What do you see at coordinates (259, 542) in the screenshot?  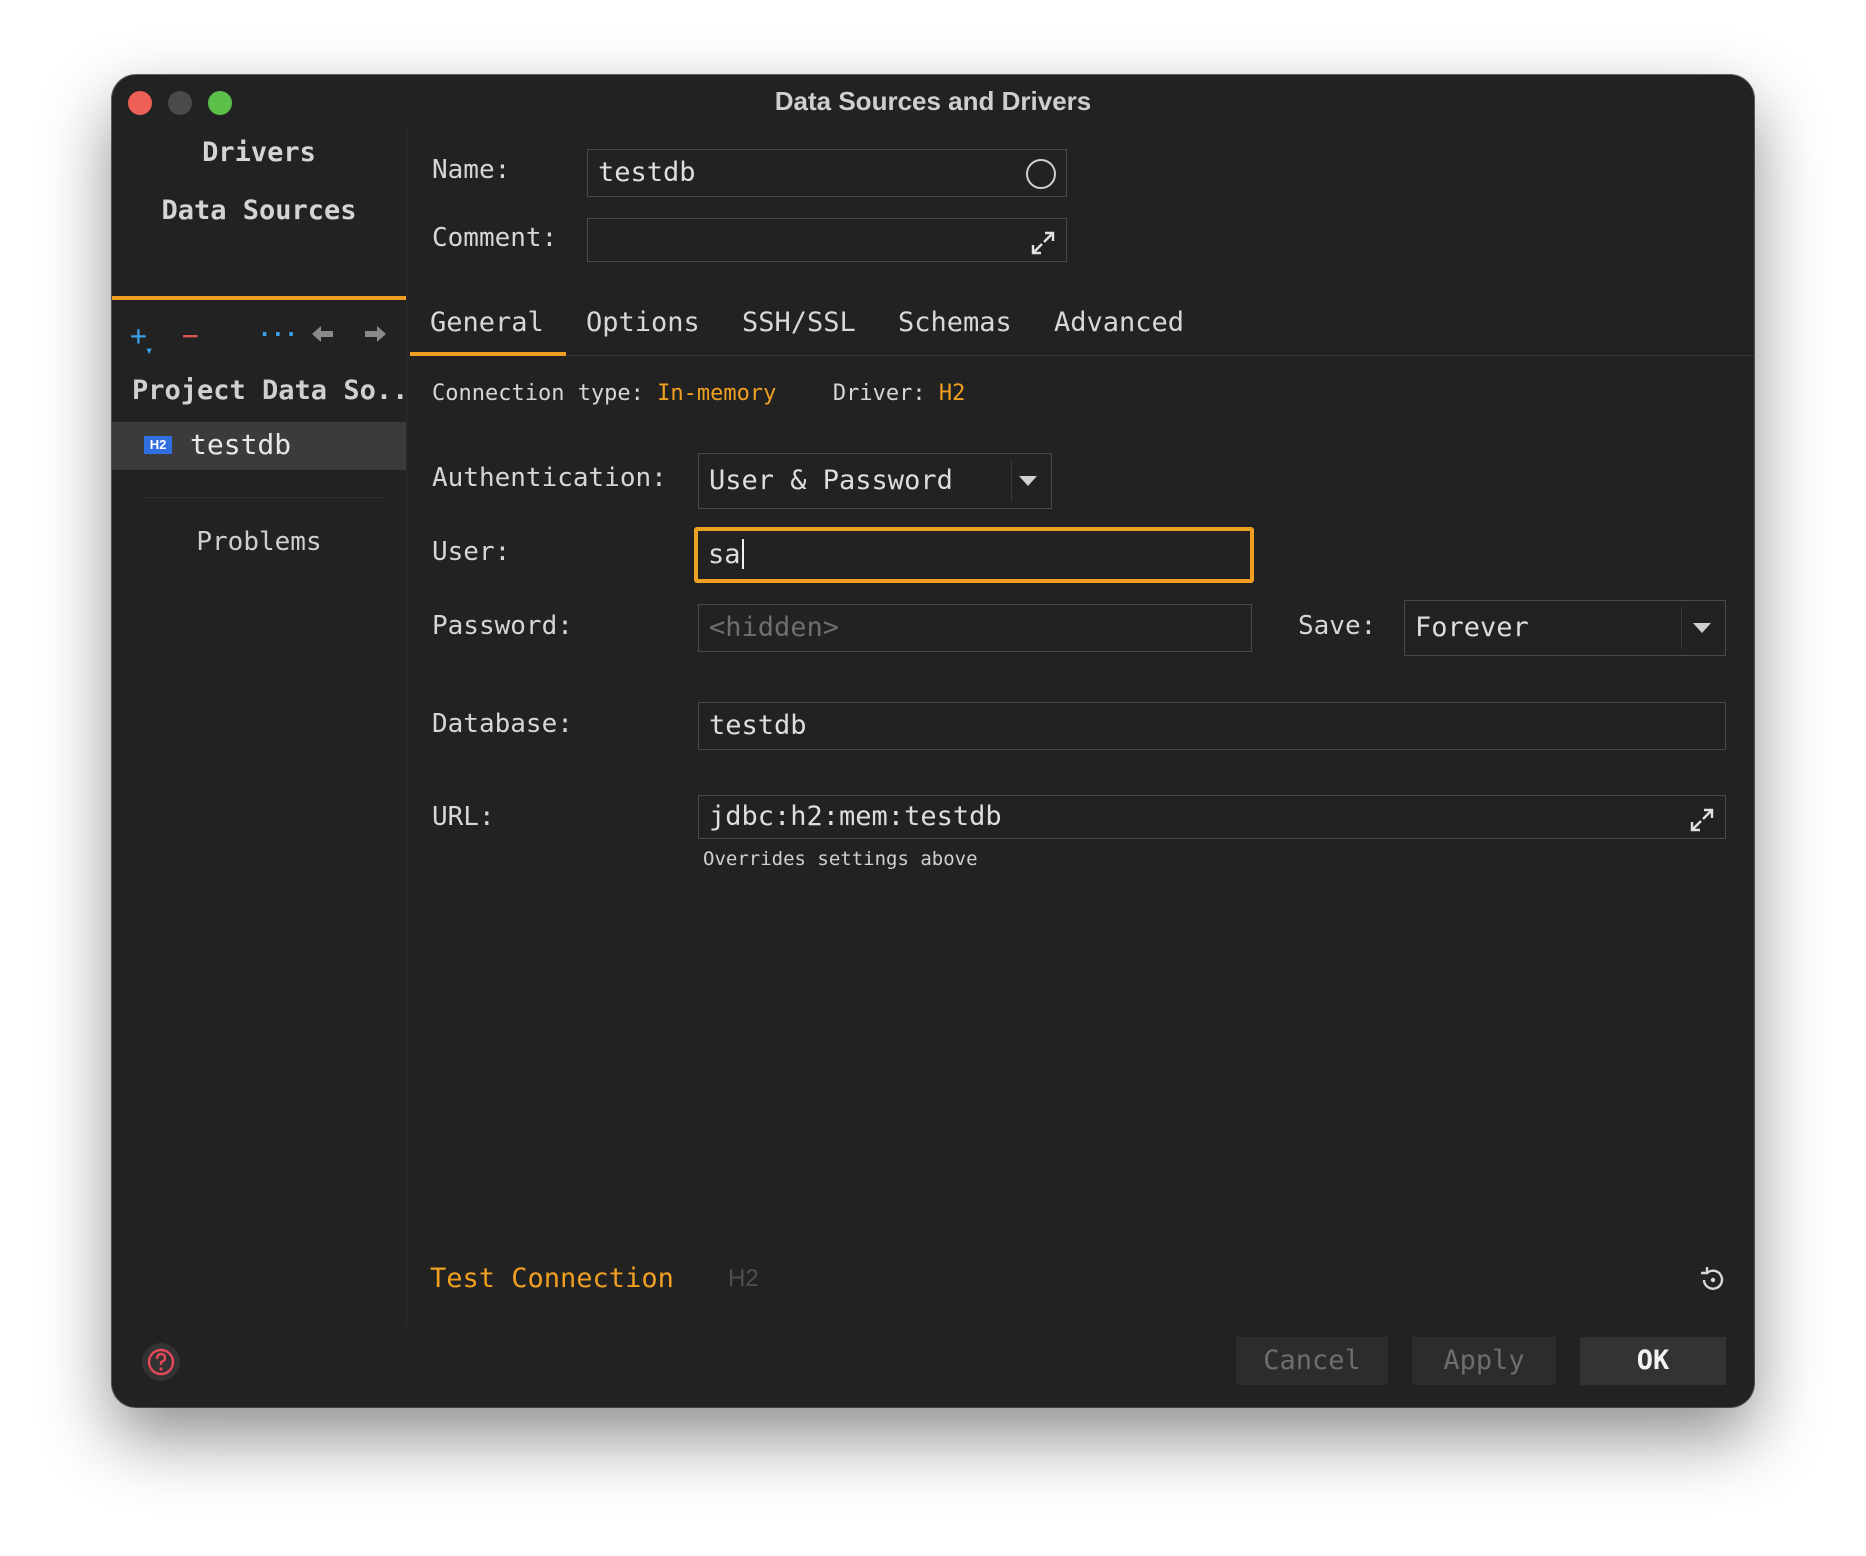 I see `problems-item: Problems` at bounding box center [259, 542].